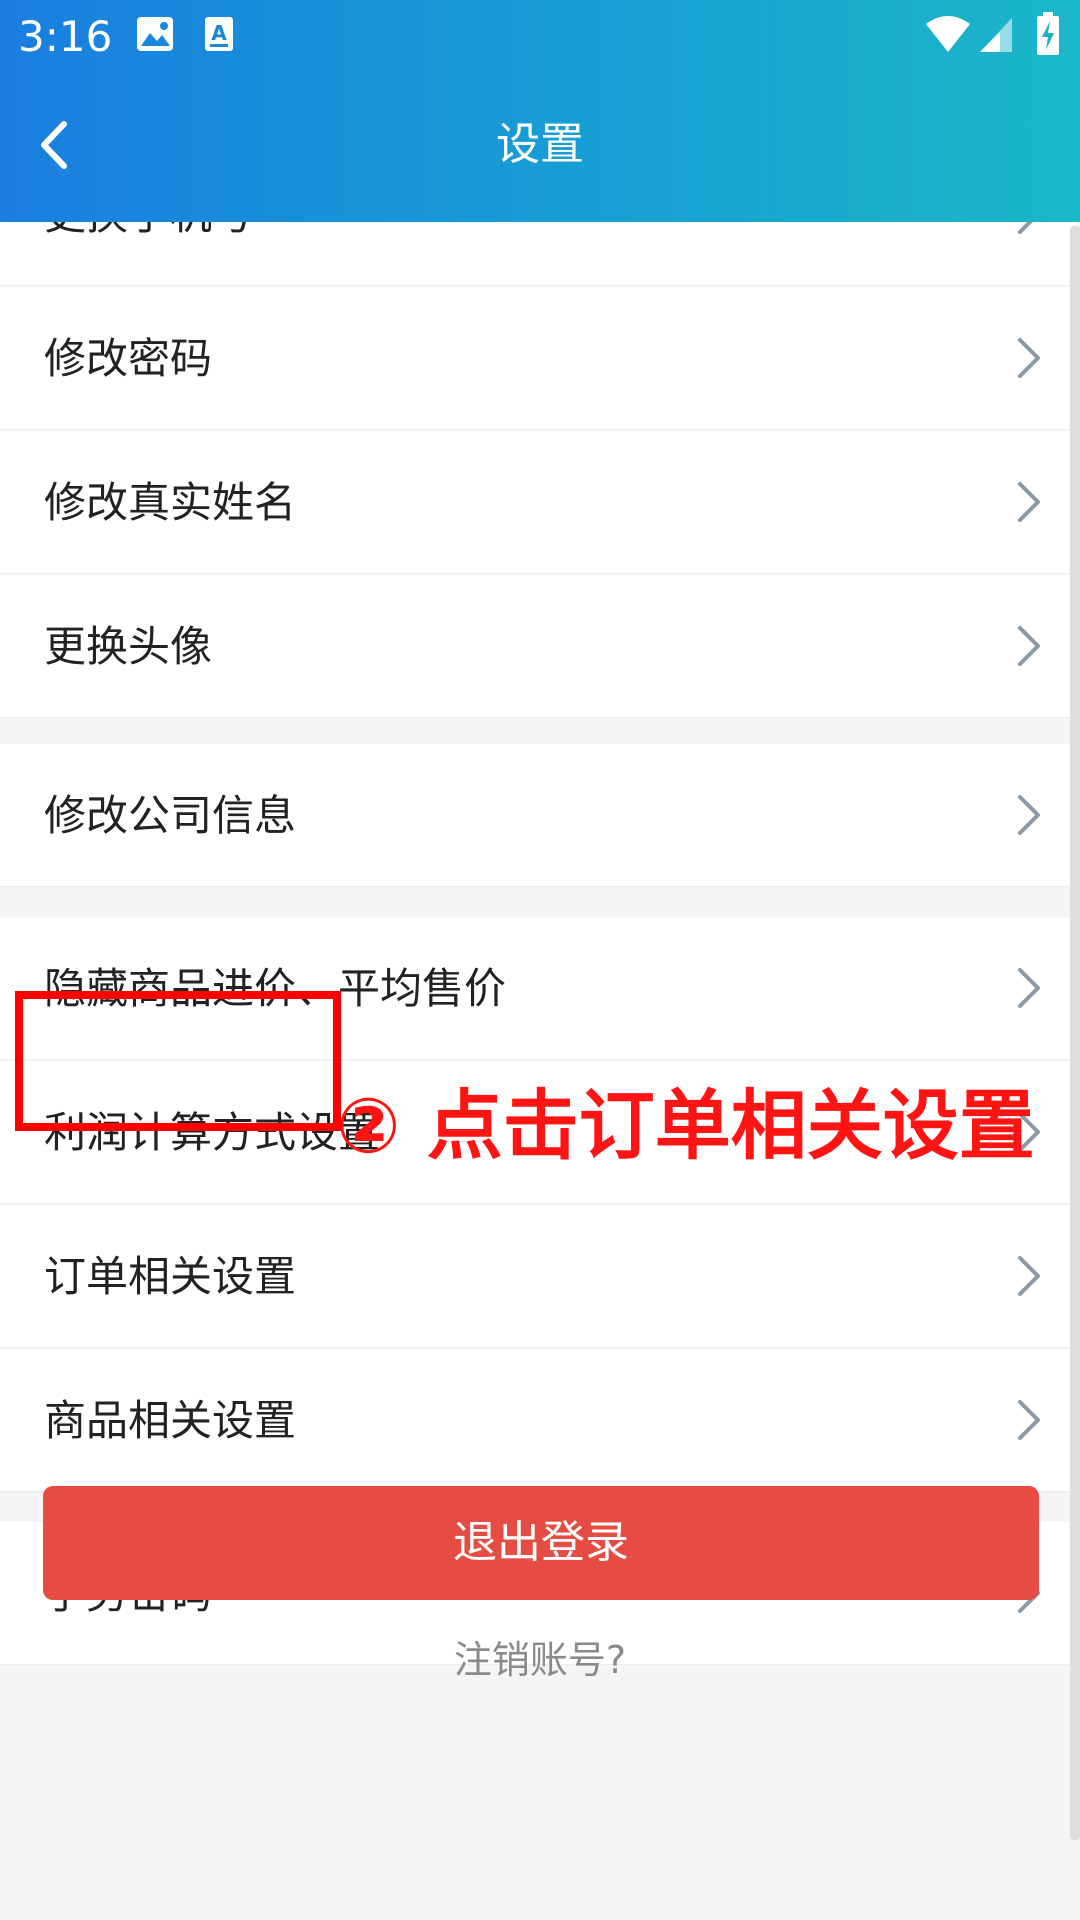  I want to click on settings-item-label: 修改公司信息, so click(170, 815).